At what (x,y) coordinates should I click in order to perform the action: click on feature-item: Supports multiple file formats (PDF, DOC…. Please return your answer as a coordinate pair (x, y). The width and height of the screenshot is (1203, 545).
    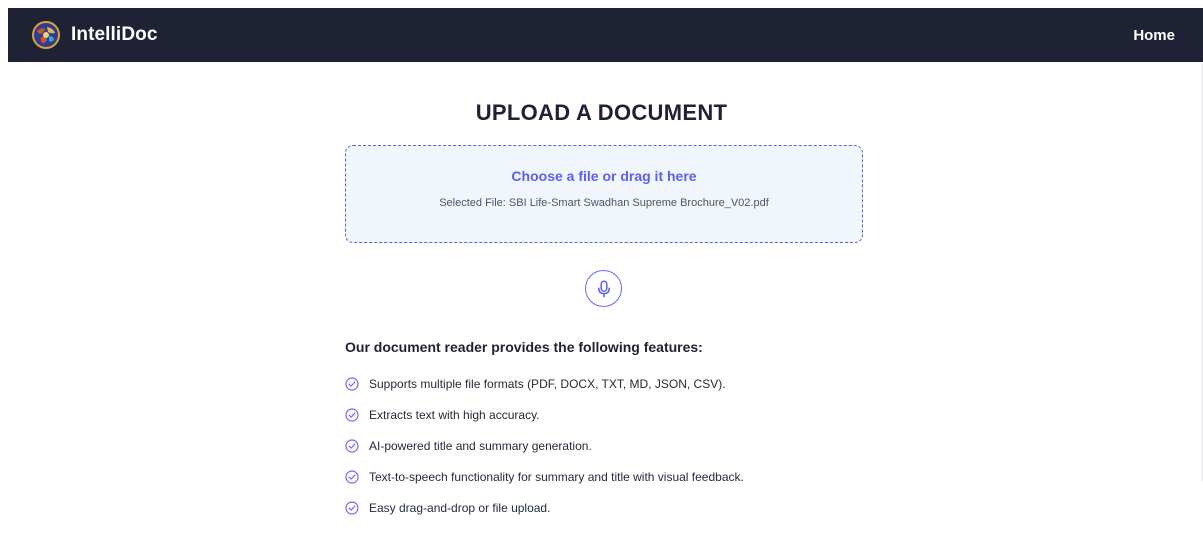
    Looking at the image, I should click on (544, 384).